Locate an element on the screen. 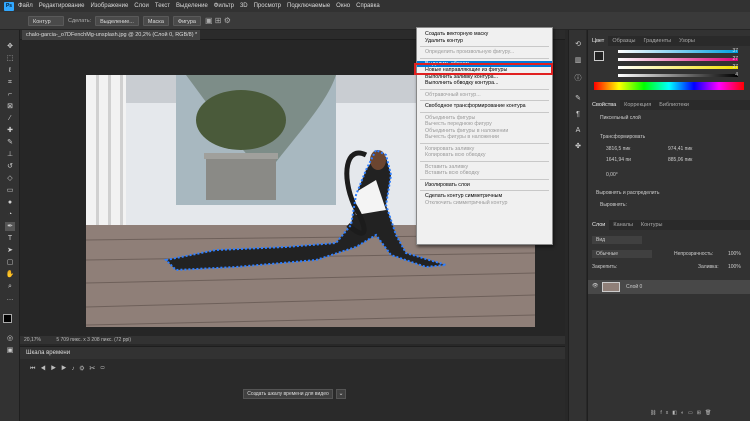  mask-icon: ◧ is located at coordinates (676, 413).